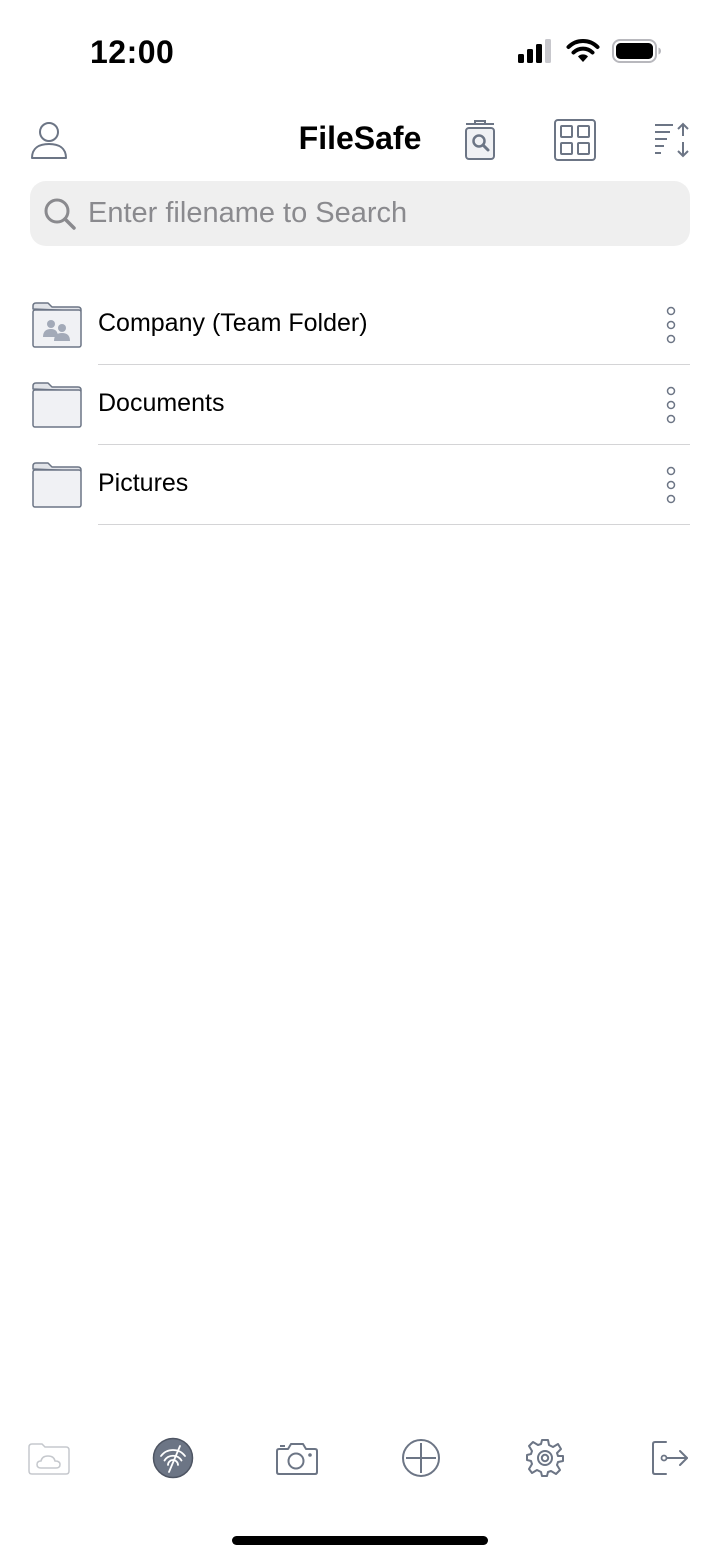 This screenshot has width=720, height=1558. I want to click on status-bar: 12:00, so click(360, 50).